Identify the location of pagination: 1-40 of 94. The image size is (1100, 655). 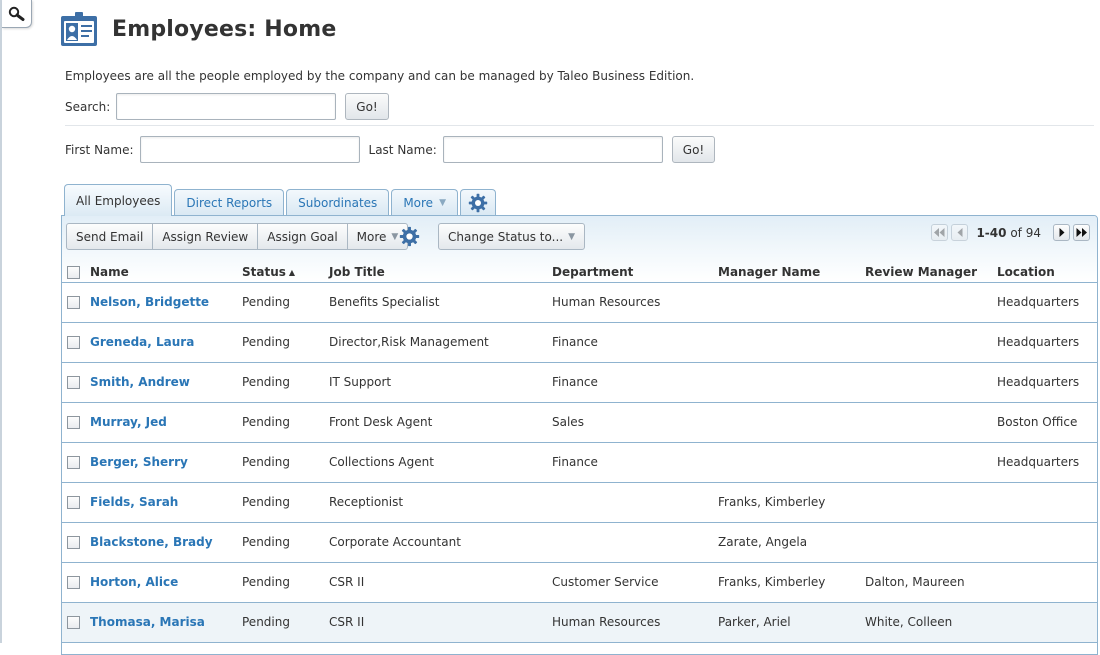
(1009, 232).